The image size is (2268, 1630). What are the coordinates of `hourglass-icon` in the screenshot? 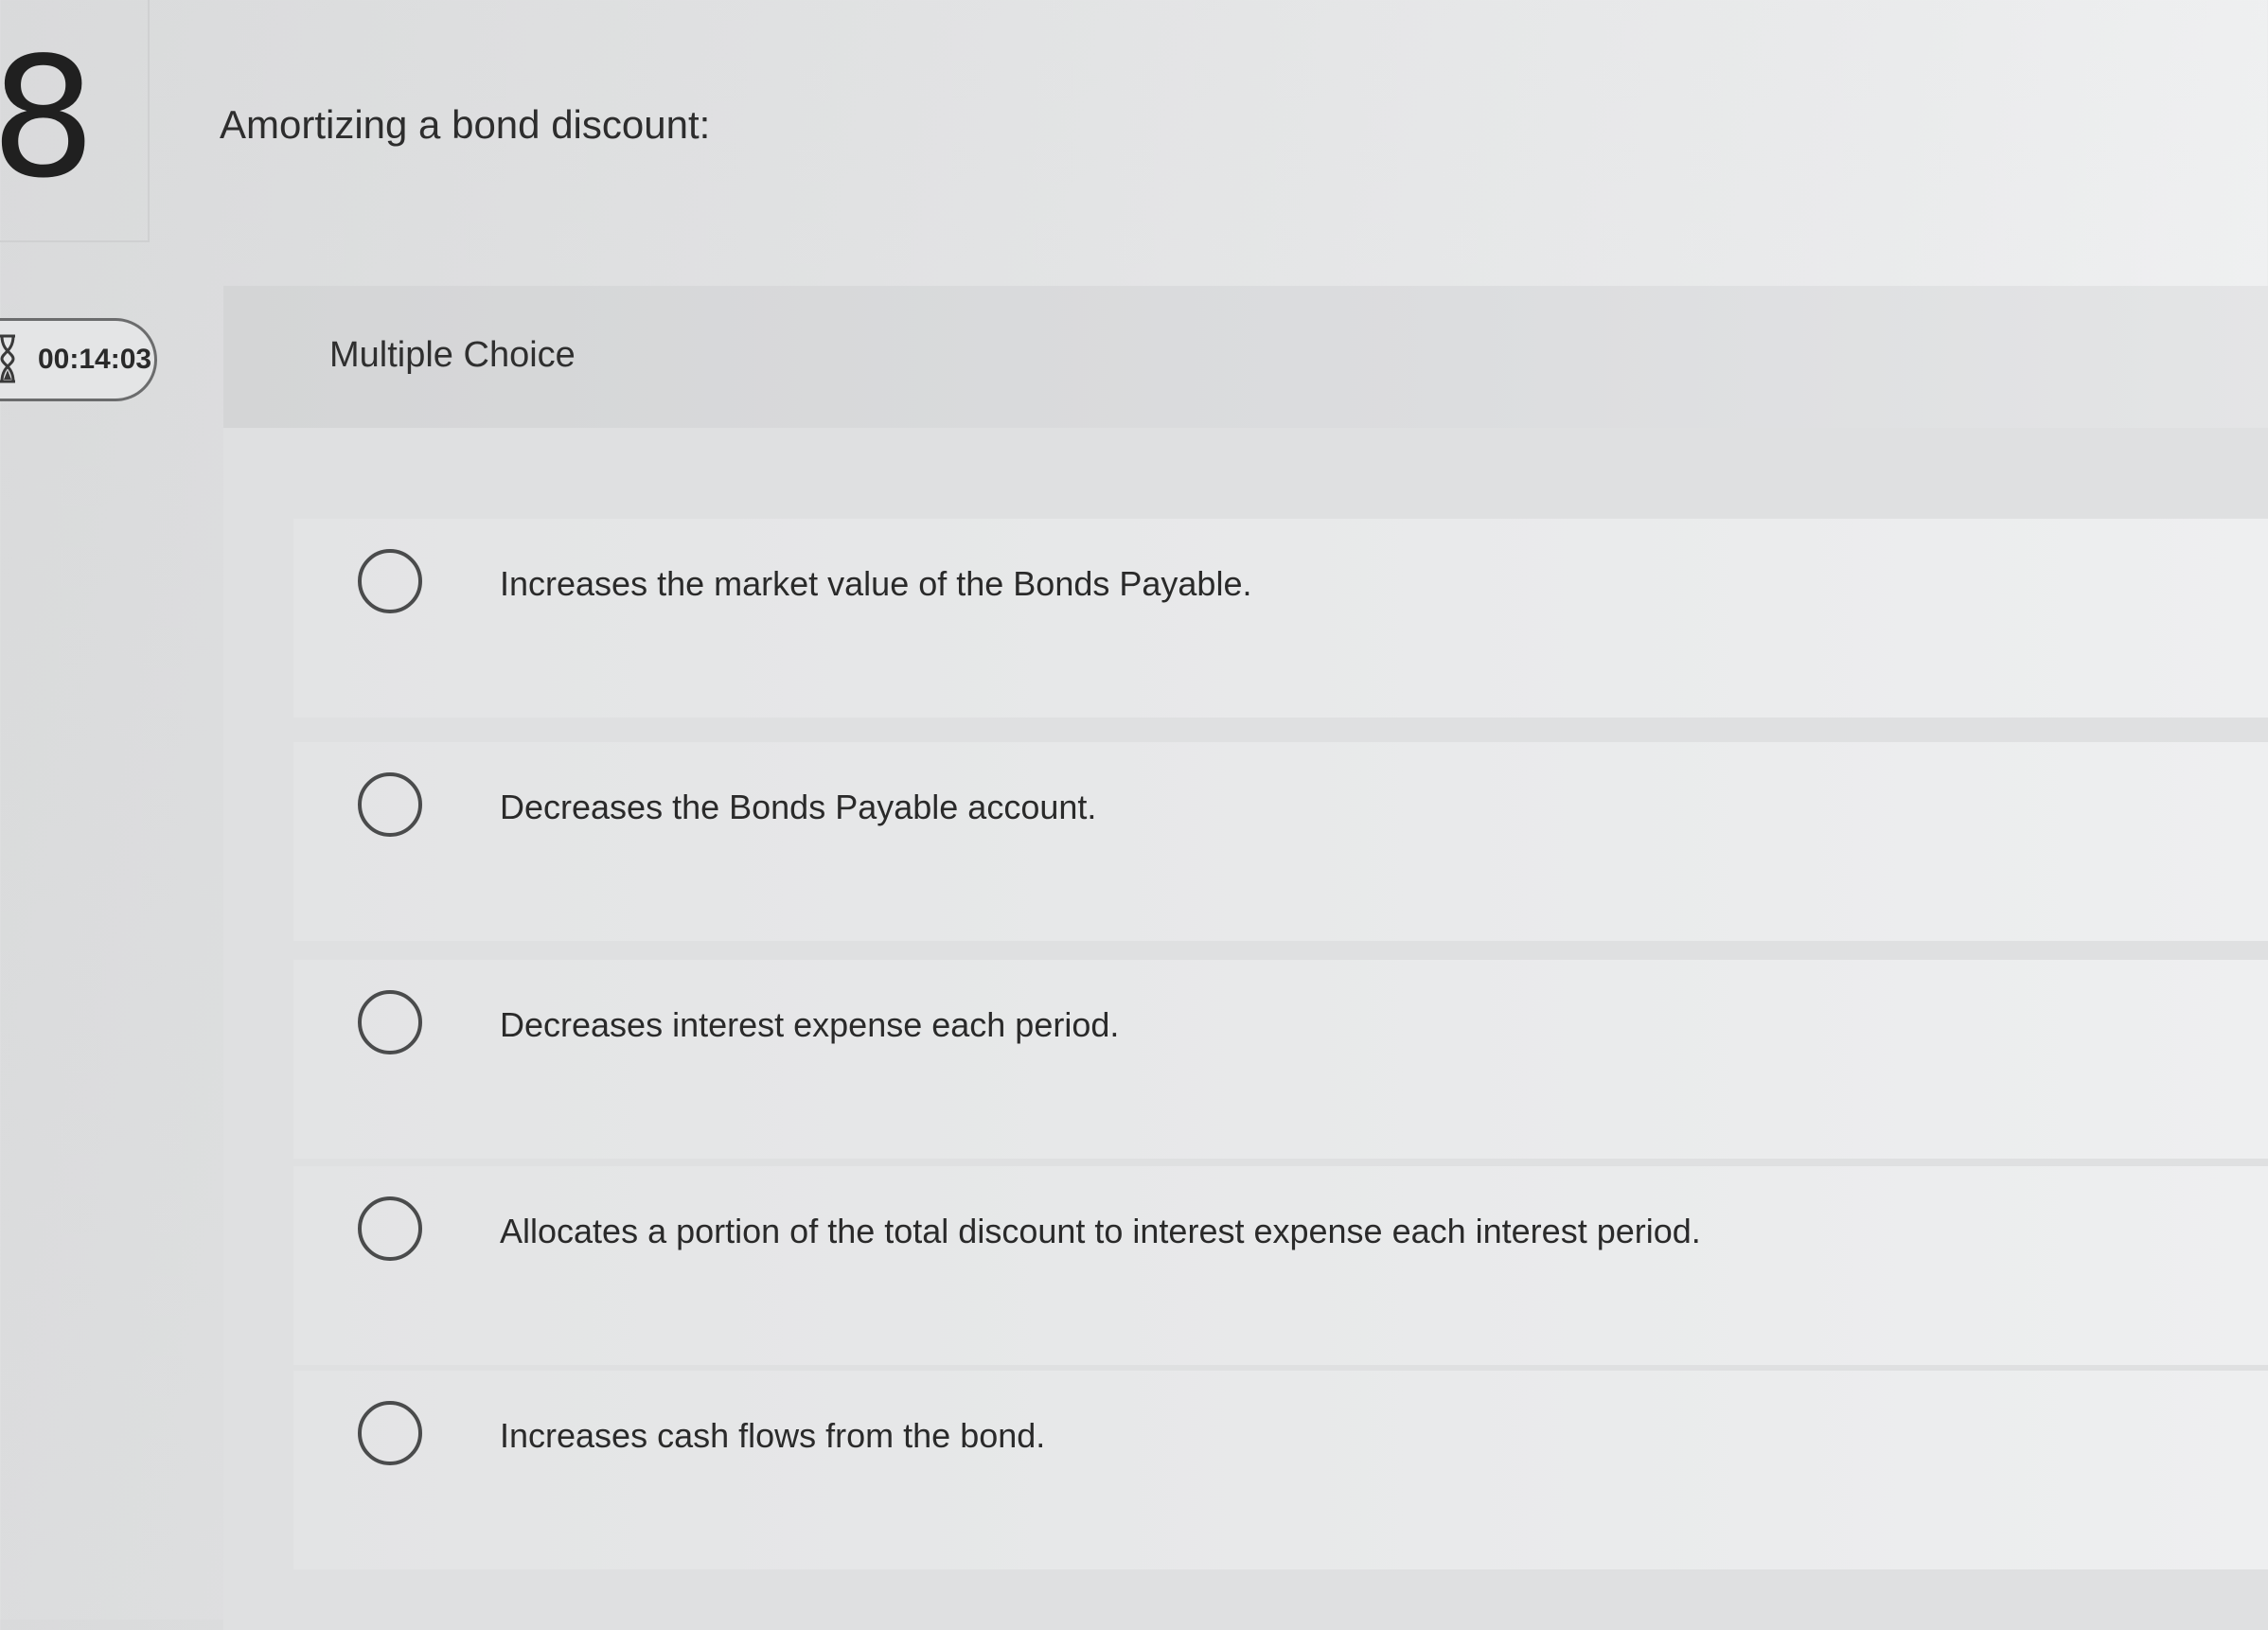 It's located at (7, 358).